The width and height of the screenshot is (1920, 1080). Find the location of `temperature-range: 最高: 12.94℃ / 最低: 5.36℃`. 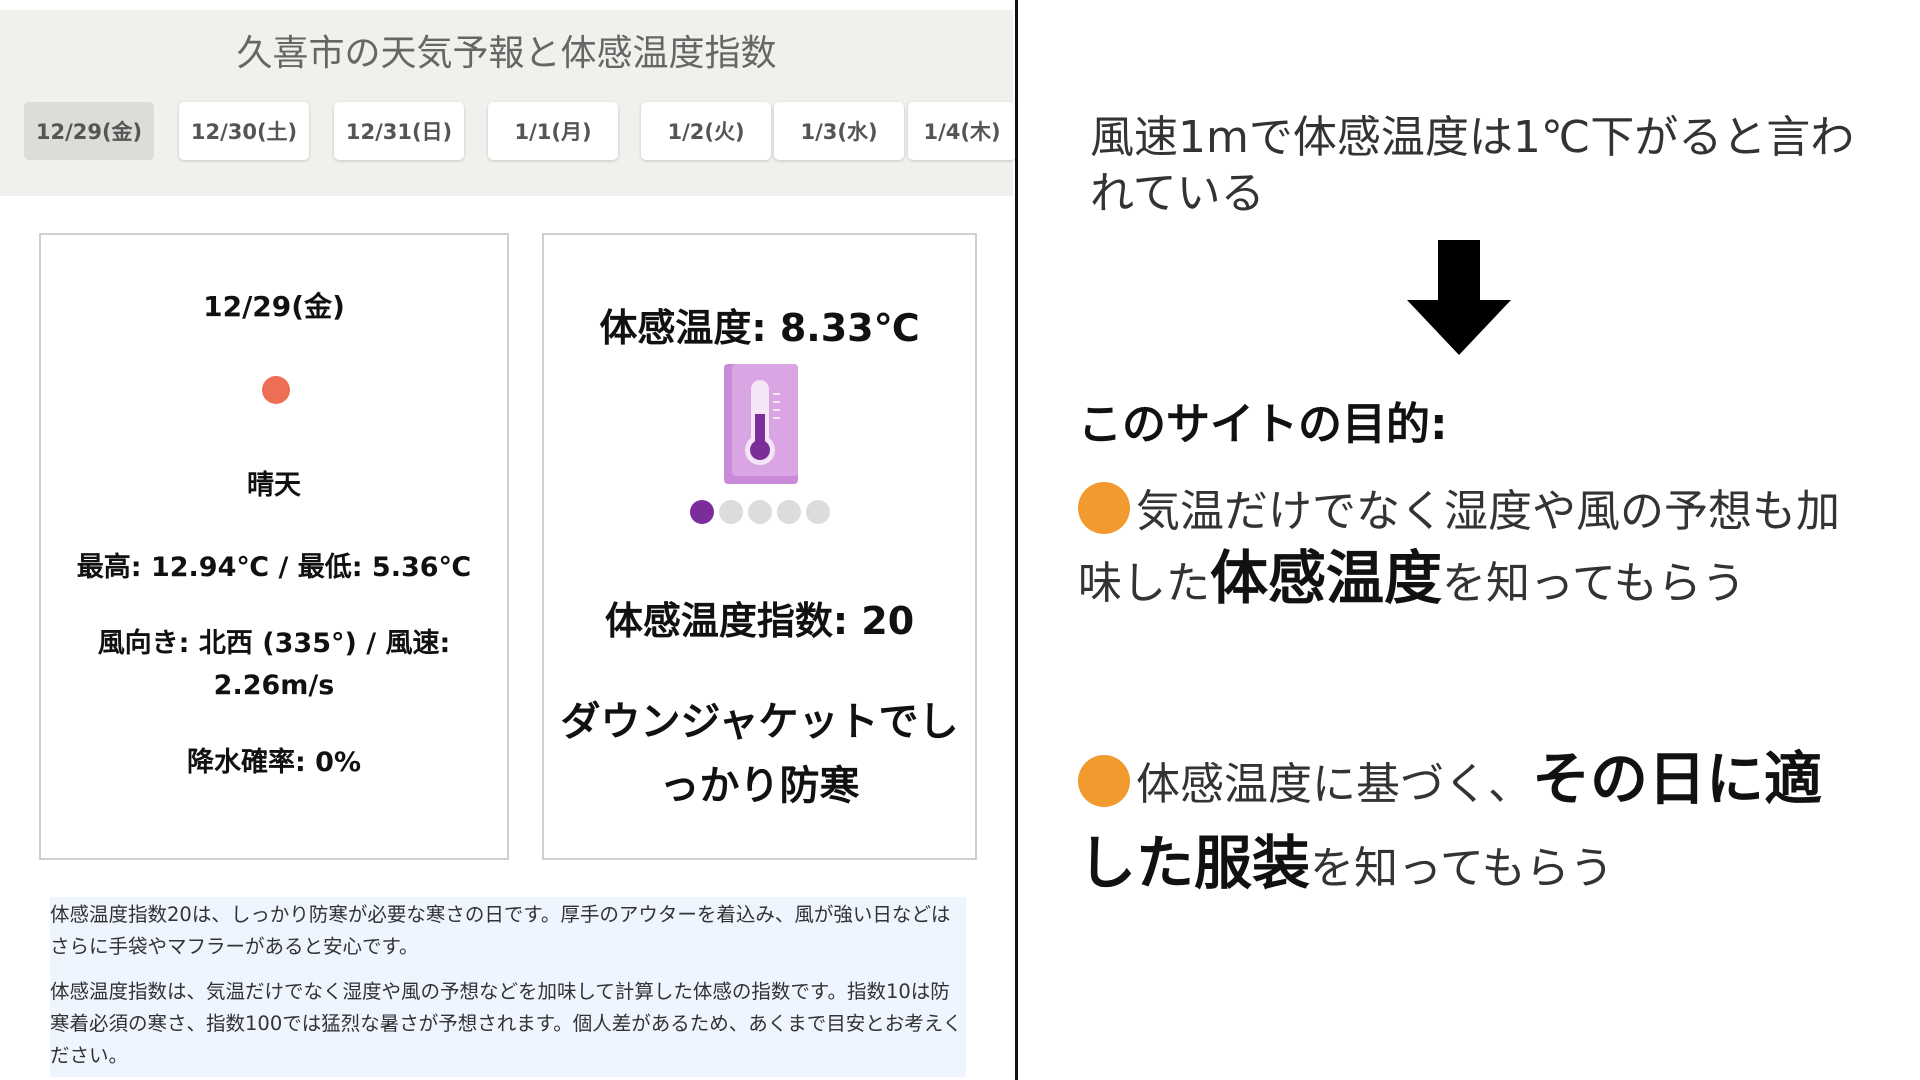

temperature-range: 最高: 12.94℃ / 最低: 5.36℃ is located at coordinates (274, 567).